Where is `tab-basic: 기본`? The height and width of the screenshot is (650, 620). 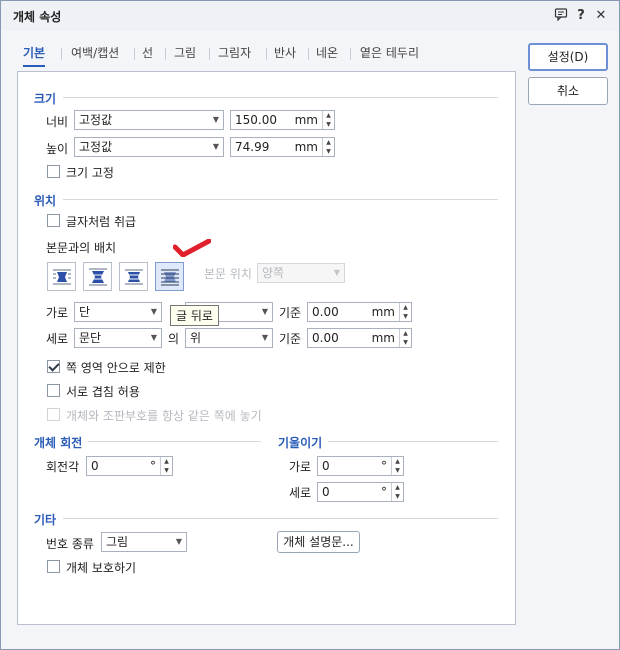 tab-basic: 기본 is located at coordinates (34, 55).